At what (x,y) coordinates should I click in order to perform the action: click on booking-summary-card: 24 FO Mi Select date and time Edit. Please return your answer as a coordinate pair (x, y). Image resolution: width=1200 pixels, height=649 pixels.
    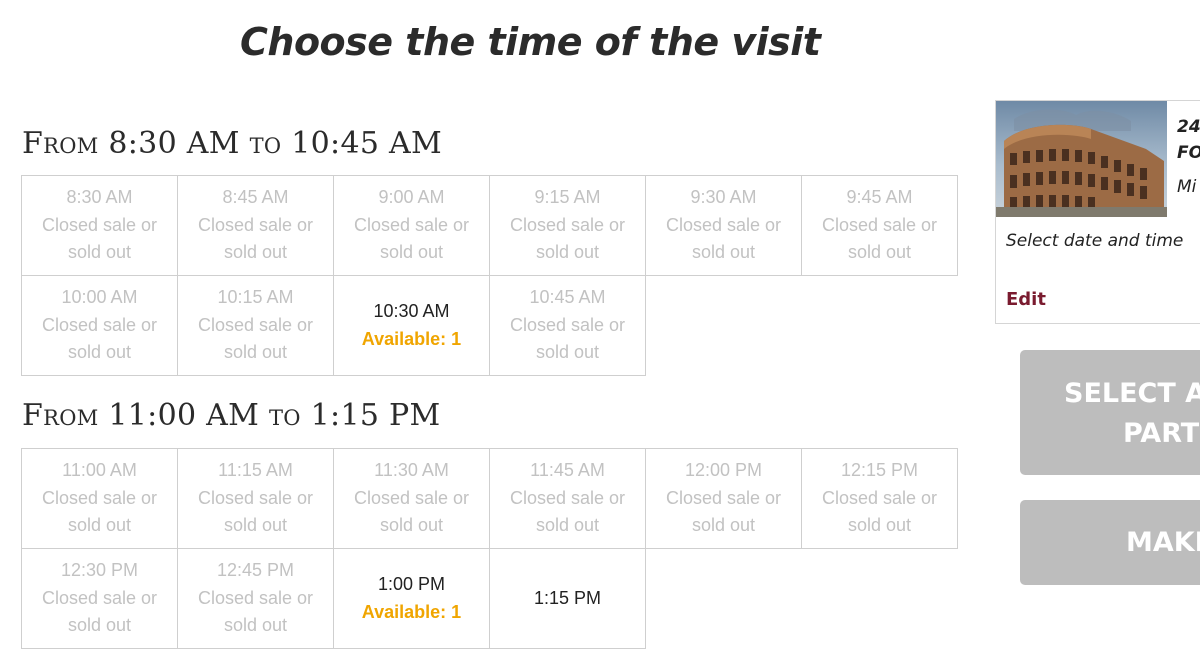
    Looking at the image, I should click on (1097, 212).